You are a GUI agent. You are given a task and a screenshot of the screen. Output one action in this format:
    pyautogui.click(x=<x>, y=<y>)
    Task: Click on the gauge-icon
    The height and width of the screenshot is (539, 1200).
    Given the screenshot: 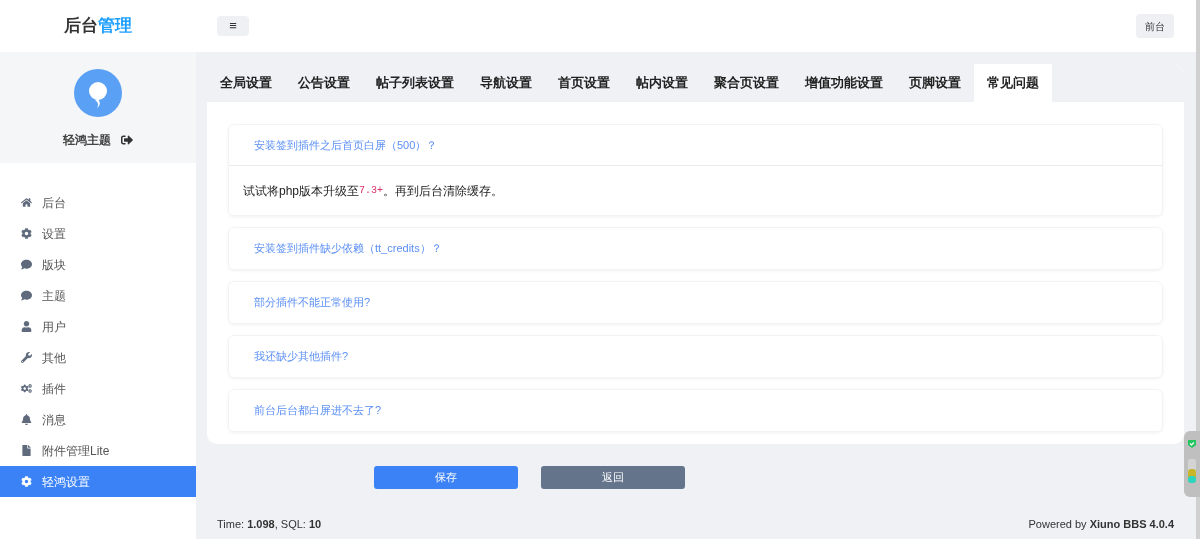 What is the action you would take?
    pyautogui.click(x=1192, y=471)
    